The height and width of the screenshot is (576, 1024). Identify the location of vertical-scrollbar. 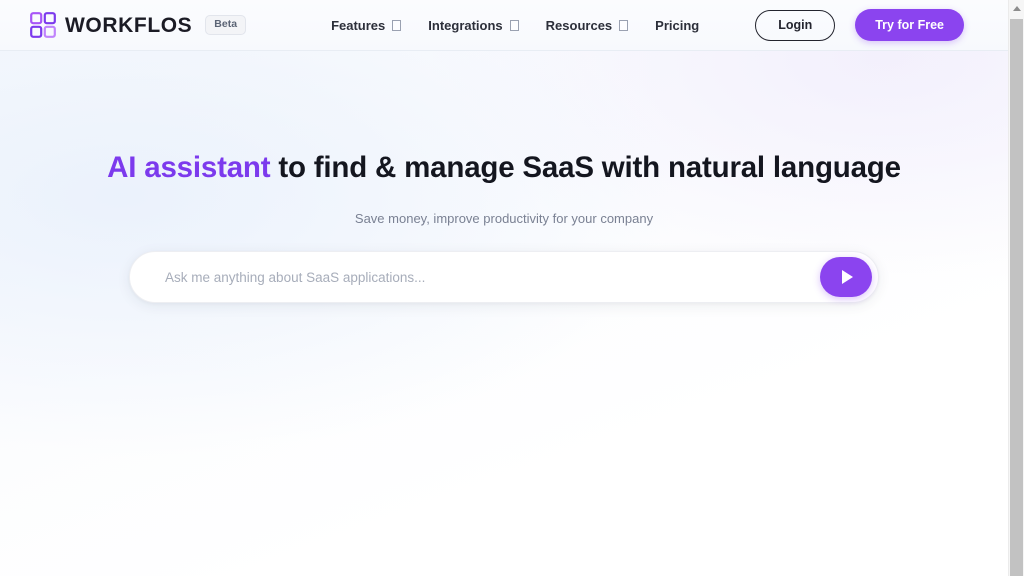
(1016, 288).